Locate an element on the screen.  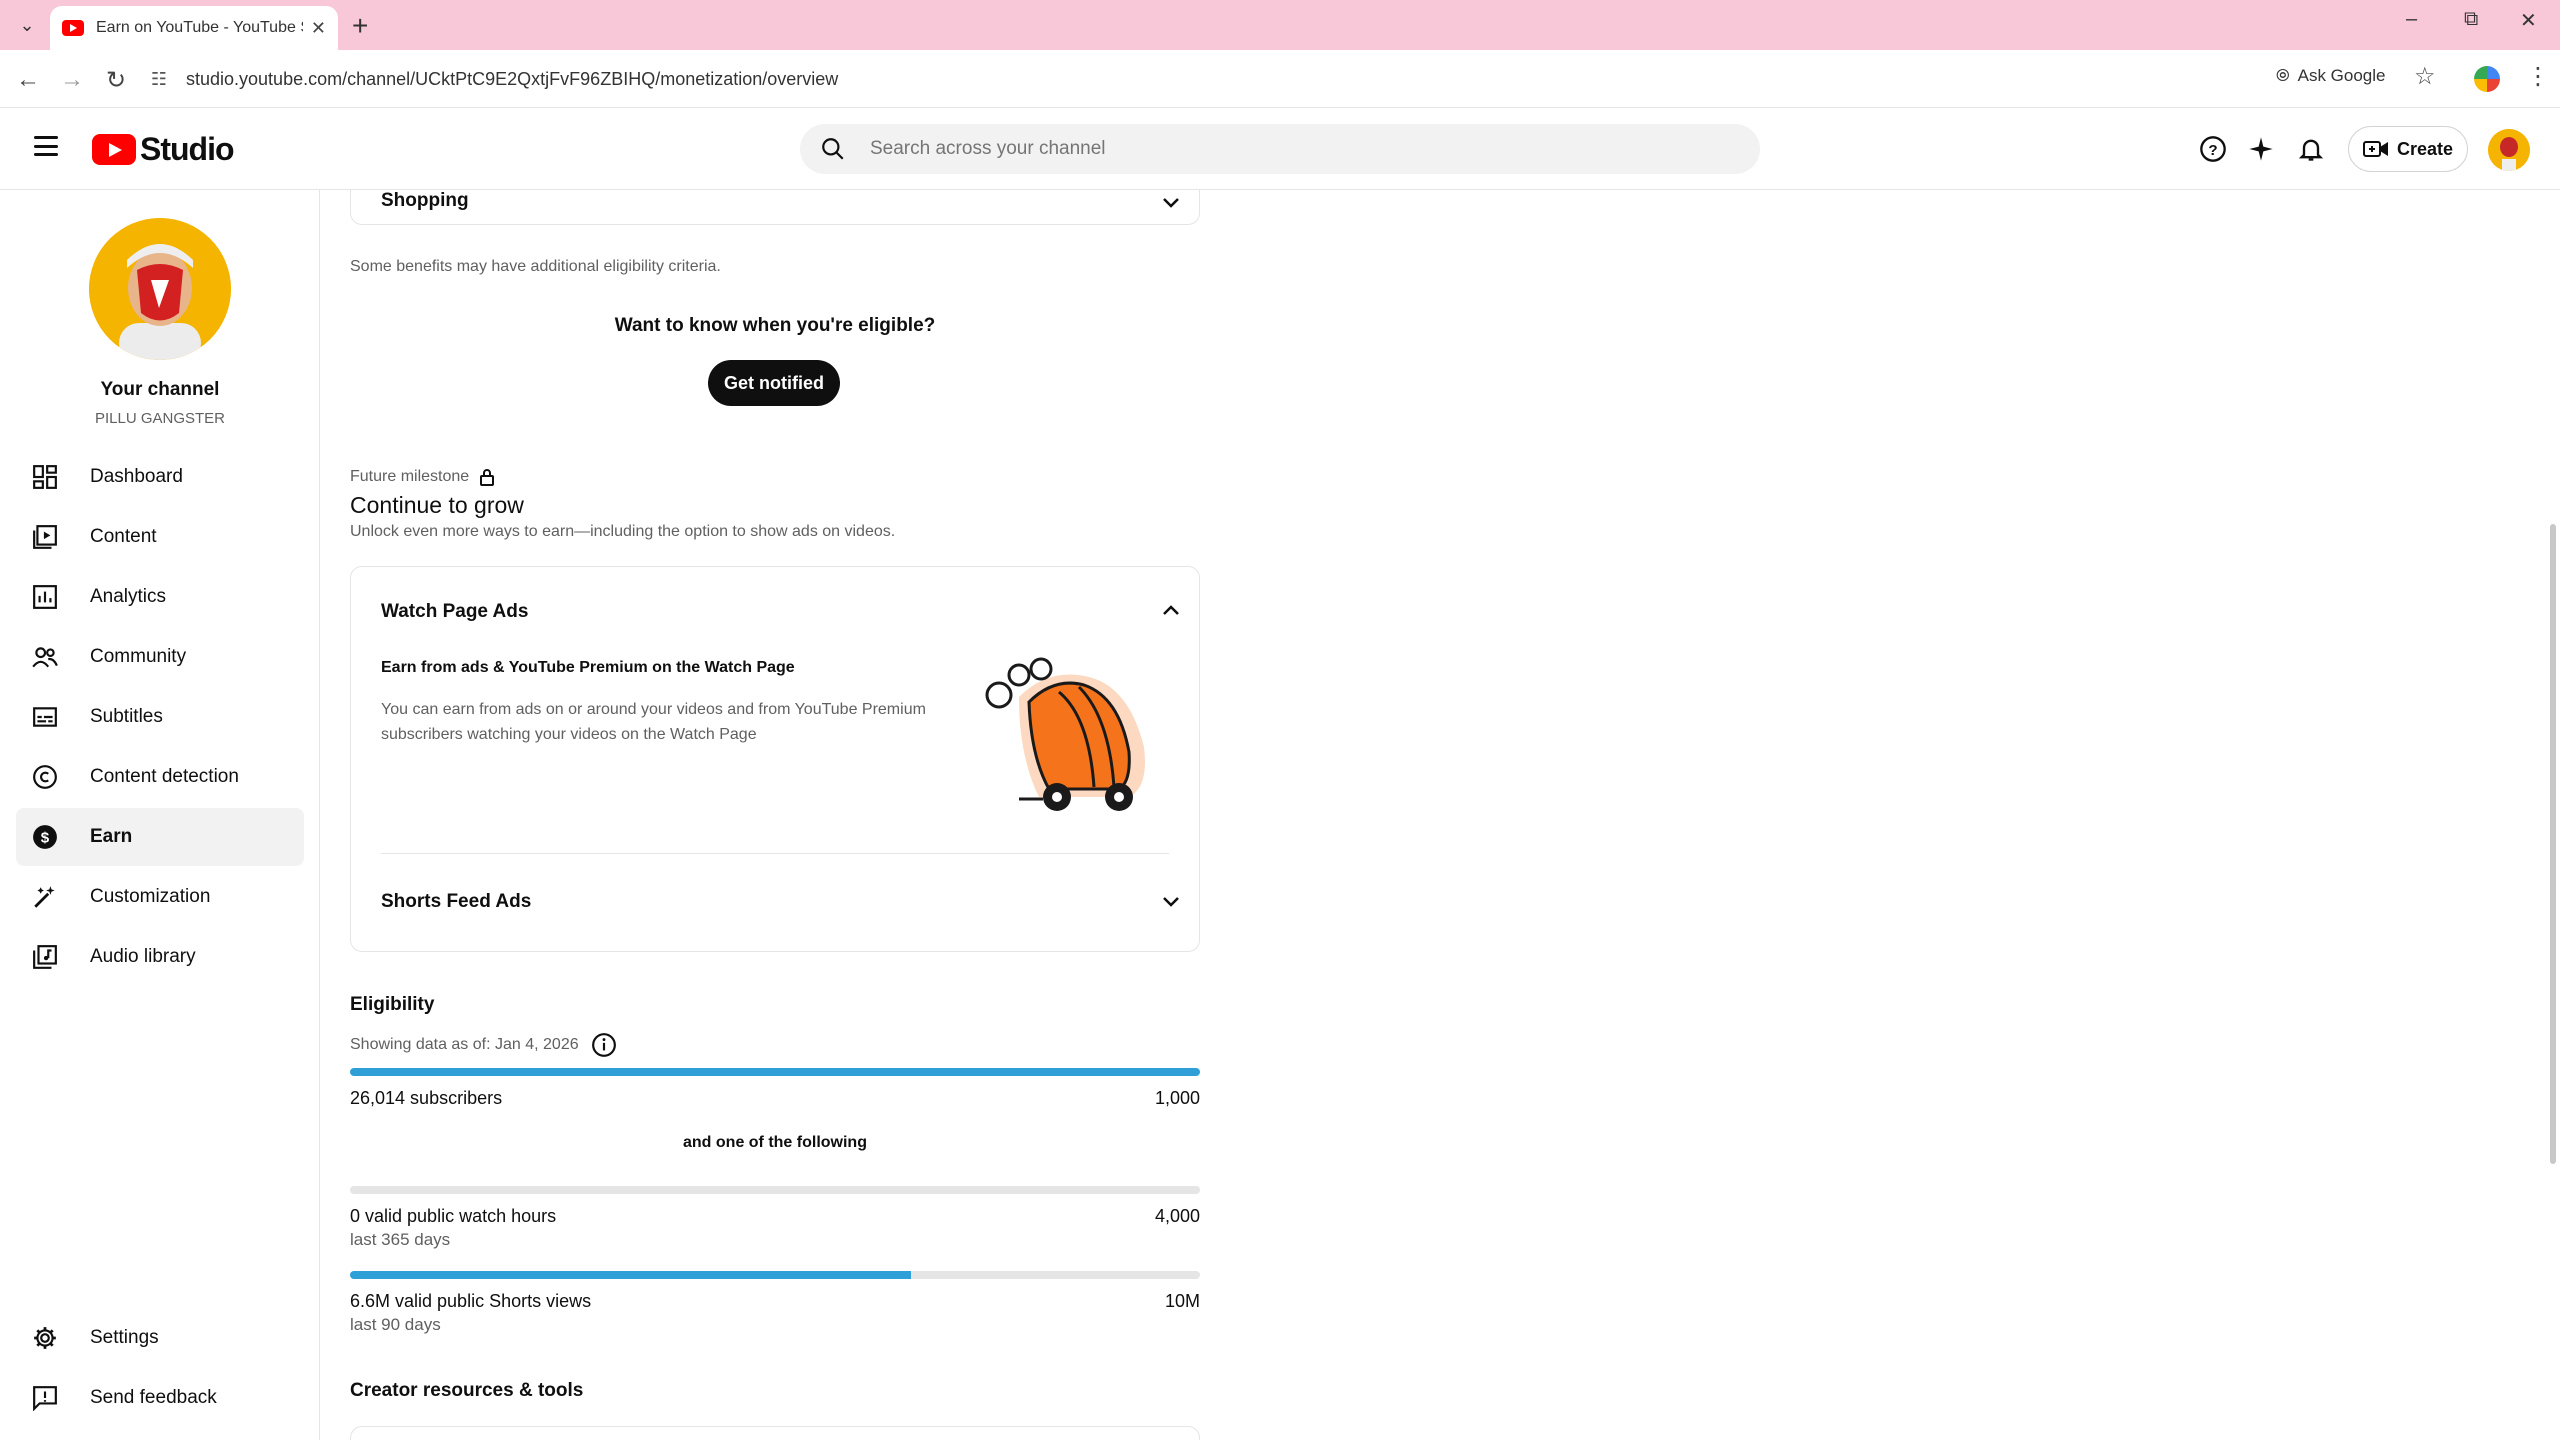
feedback-icon is located at coordinates (45, 1398).